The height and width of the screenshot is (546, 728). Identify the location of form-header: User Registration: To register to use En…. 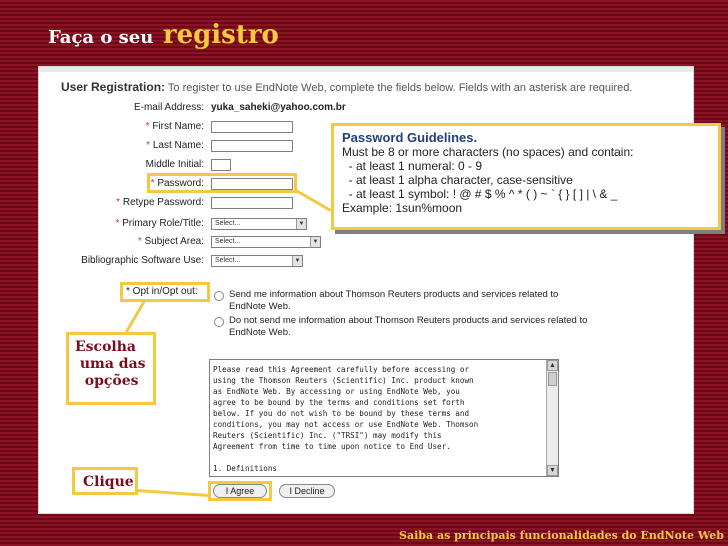
(346, 87).